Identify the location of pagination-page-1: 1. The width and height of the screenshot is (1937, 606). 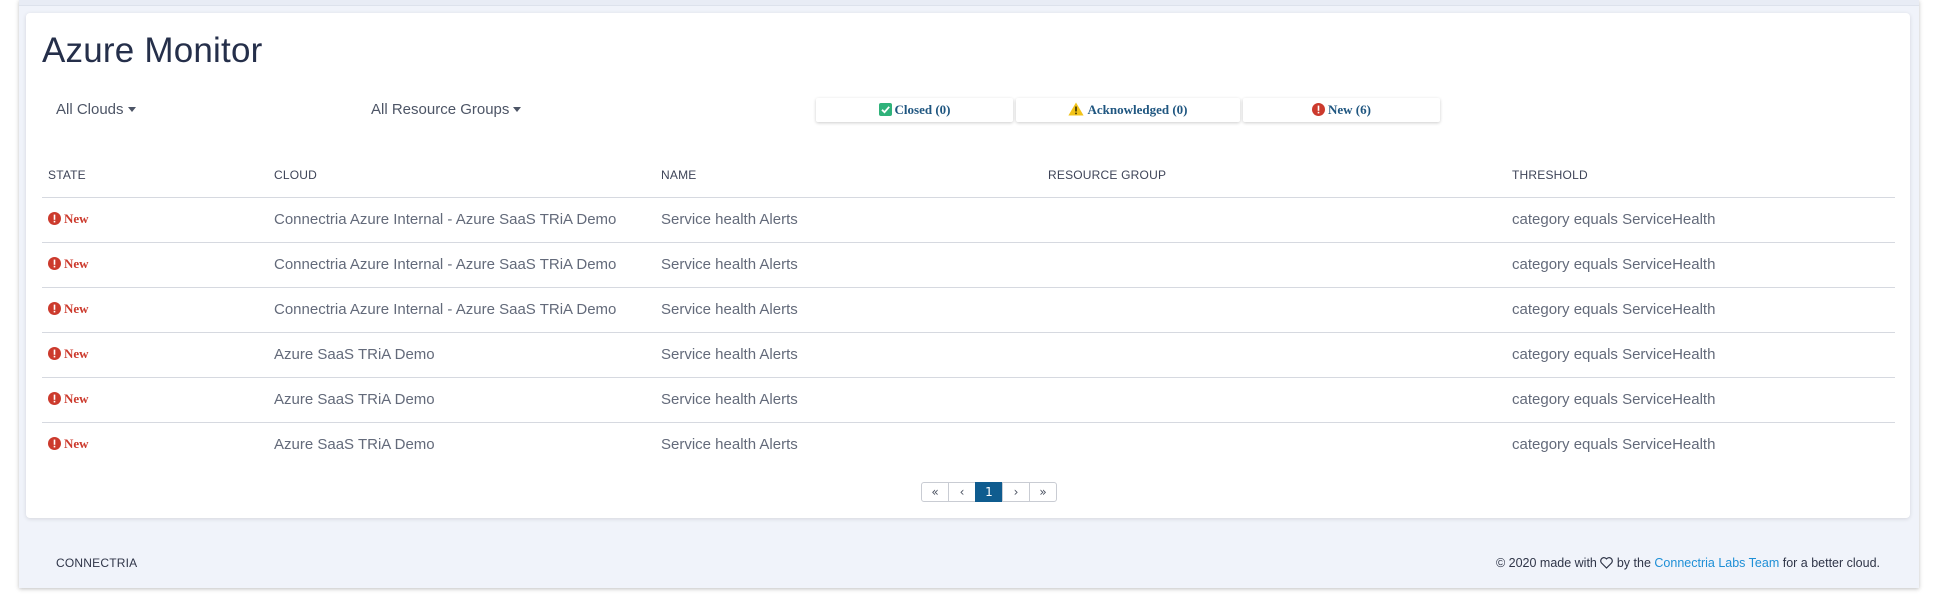
(989, 492).